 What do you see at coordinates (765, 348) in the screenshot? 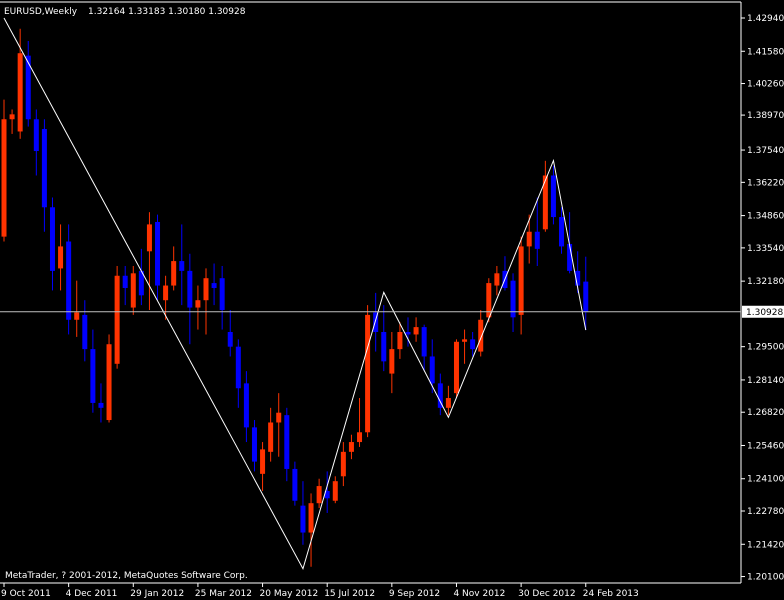
I see `price-tick-label: 1.29500` at bounding box center [765, 348].